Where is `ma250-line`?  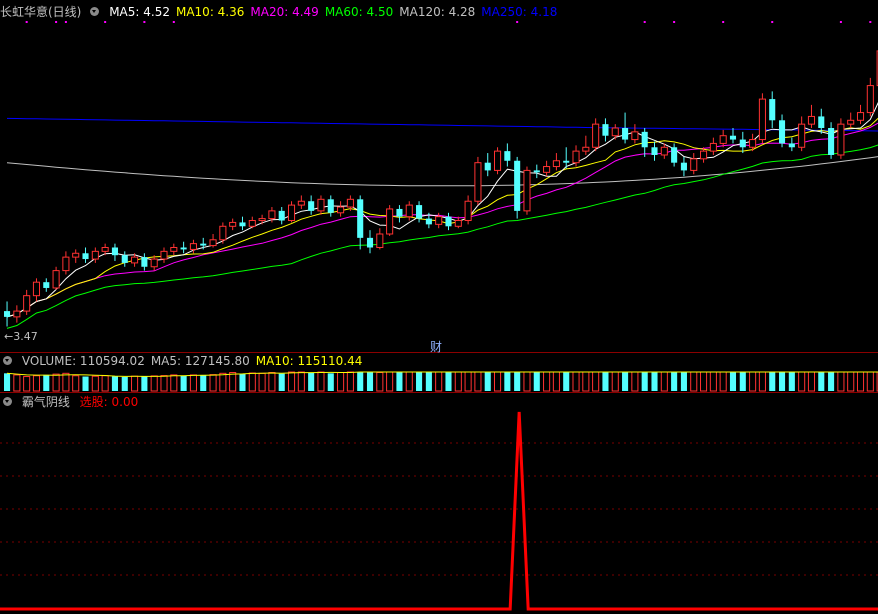
ma250-line is located at coordinates (442, 124).